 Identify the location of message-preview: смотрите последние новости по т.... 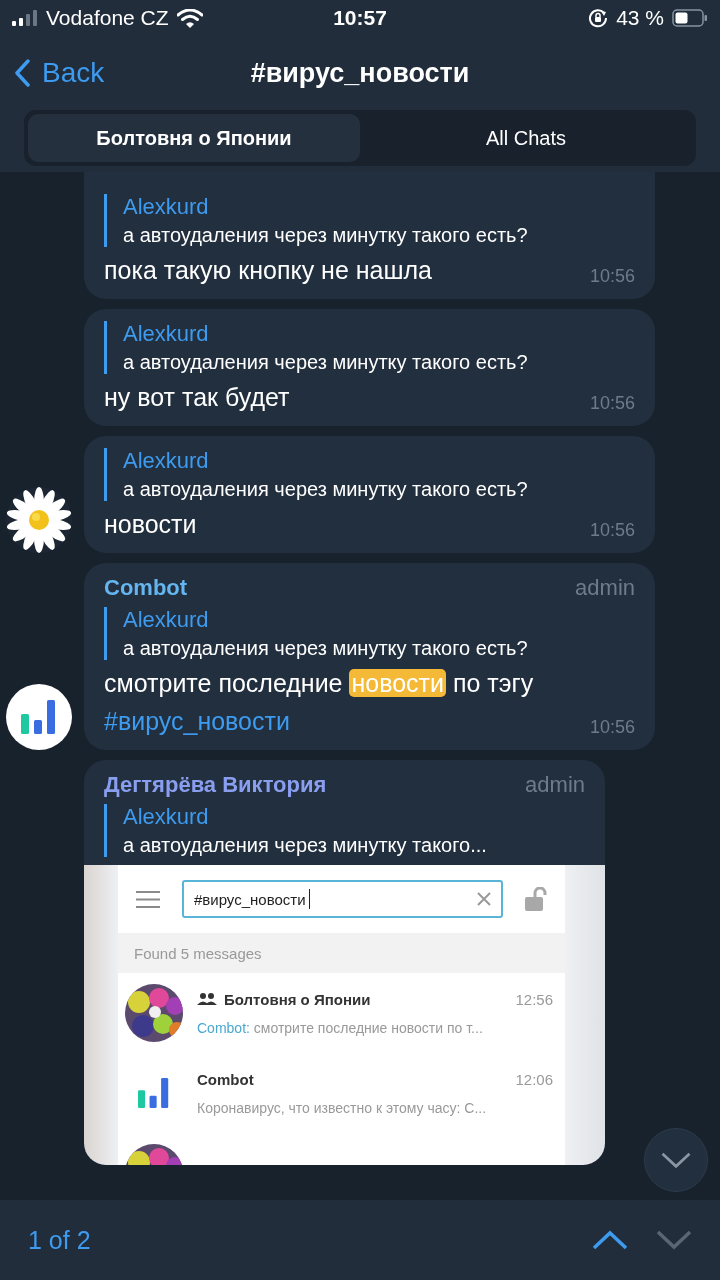
(368, 1027).